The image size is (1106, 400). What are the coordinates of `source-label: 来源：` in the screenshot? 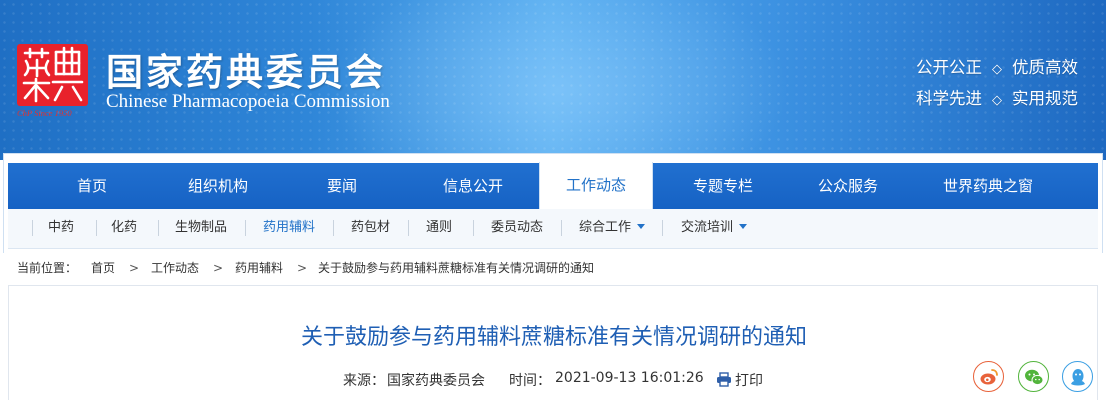 It's located at (364, 381).